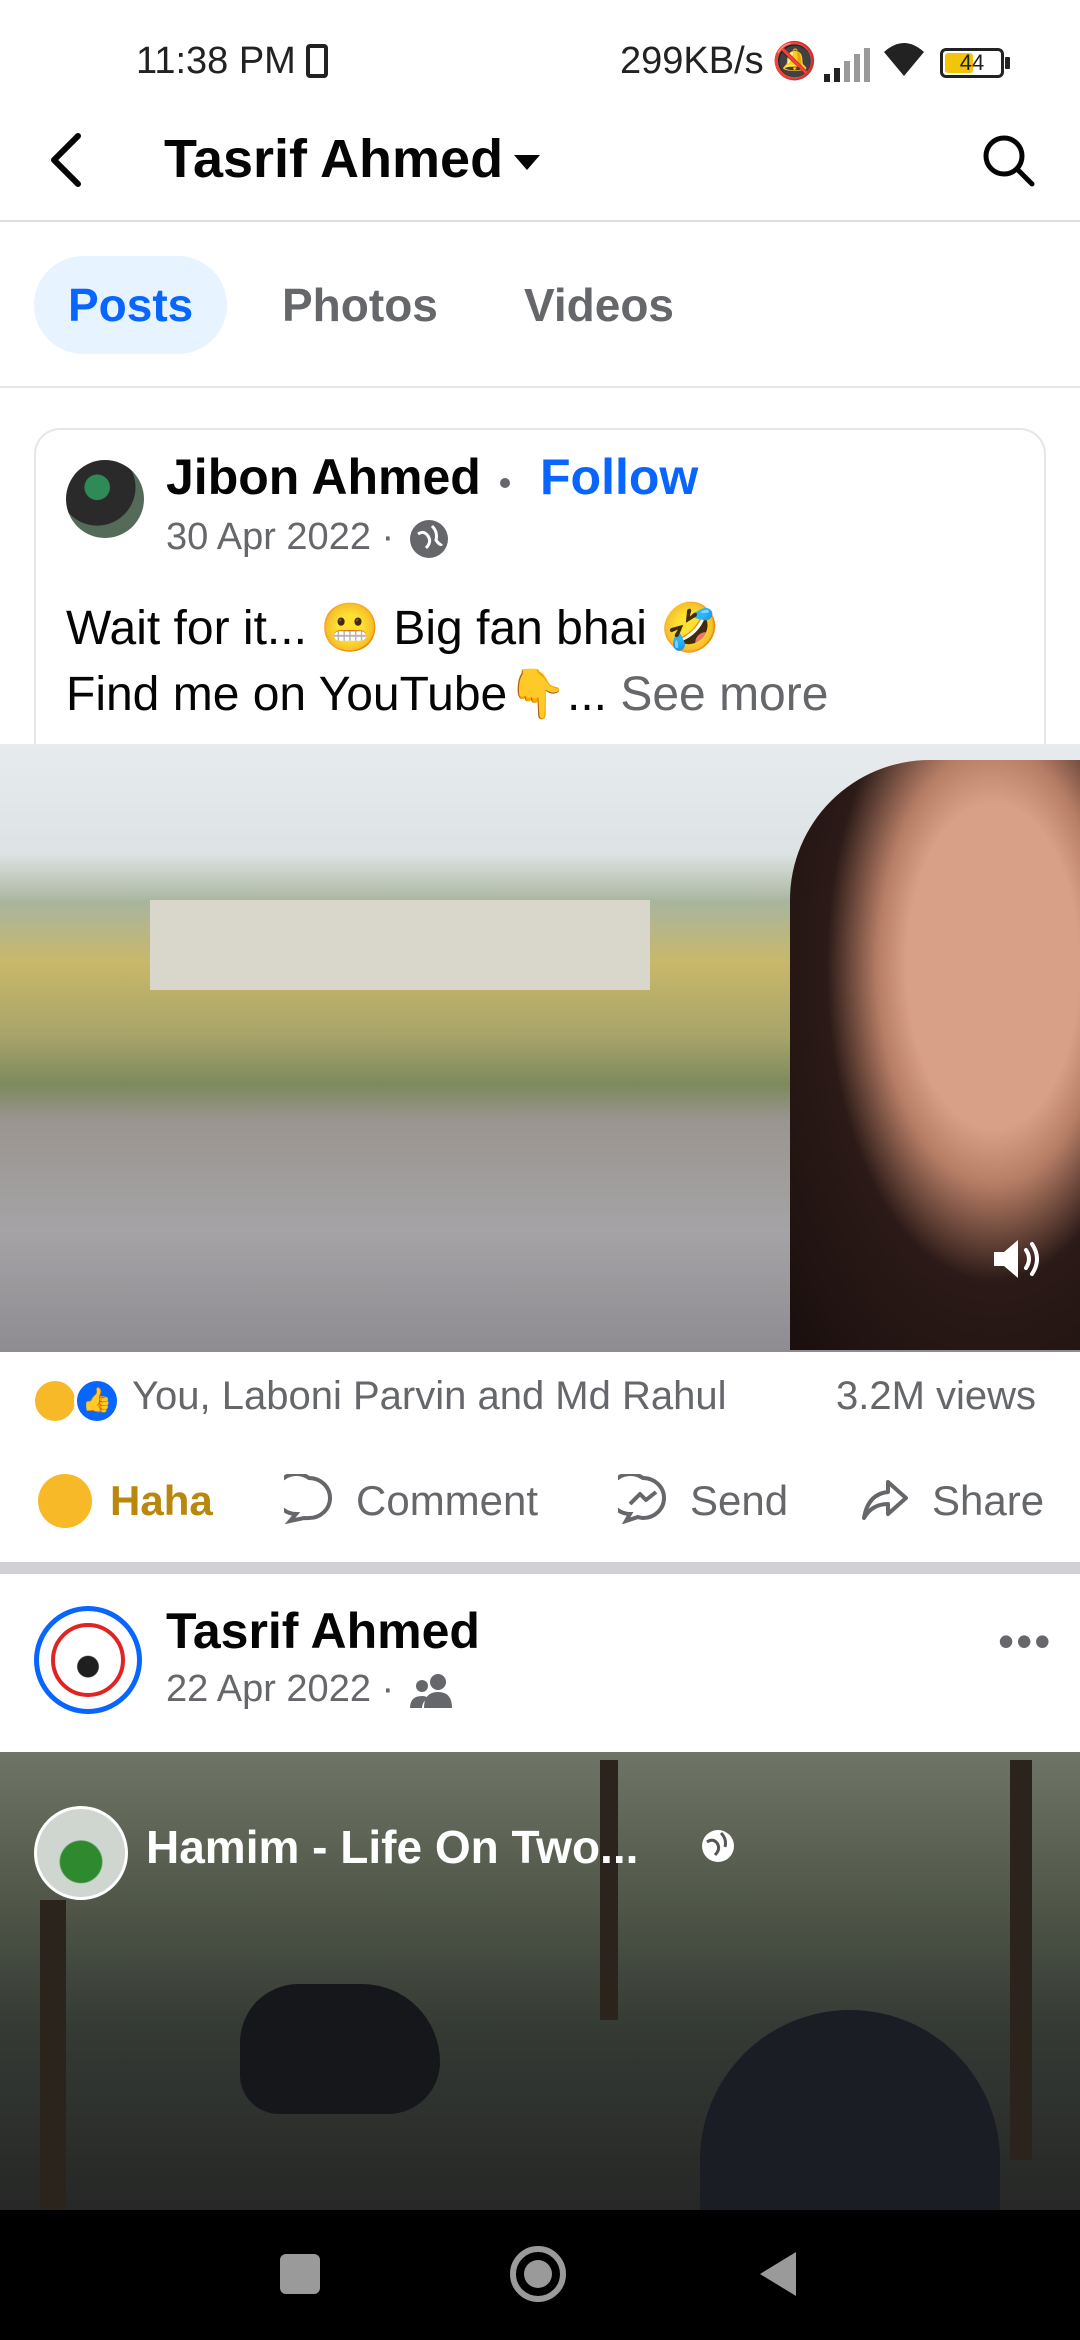 This screenshot has width=1080, height=2340. I want to click on tab-photos: Photos, so click(360, 305).